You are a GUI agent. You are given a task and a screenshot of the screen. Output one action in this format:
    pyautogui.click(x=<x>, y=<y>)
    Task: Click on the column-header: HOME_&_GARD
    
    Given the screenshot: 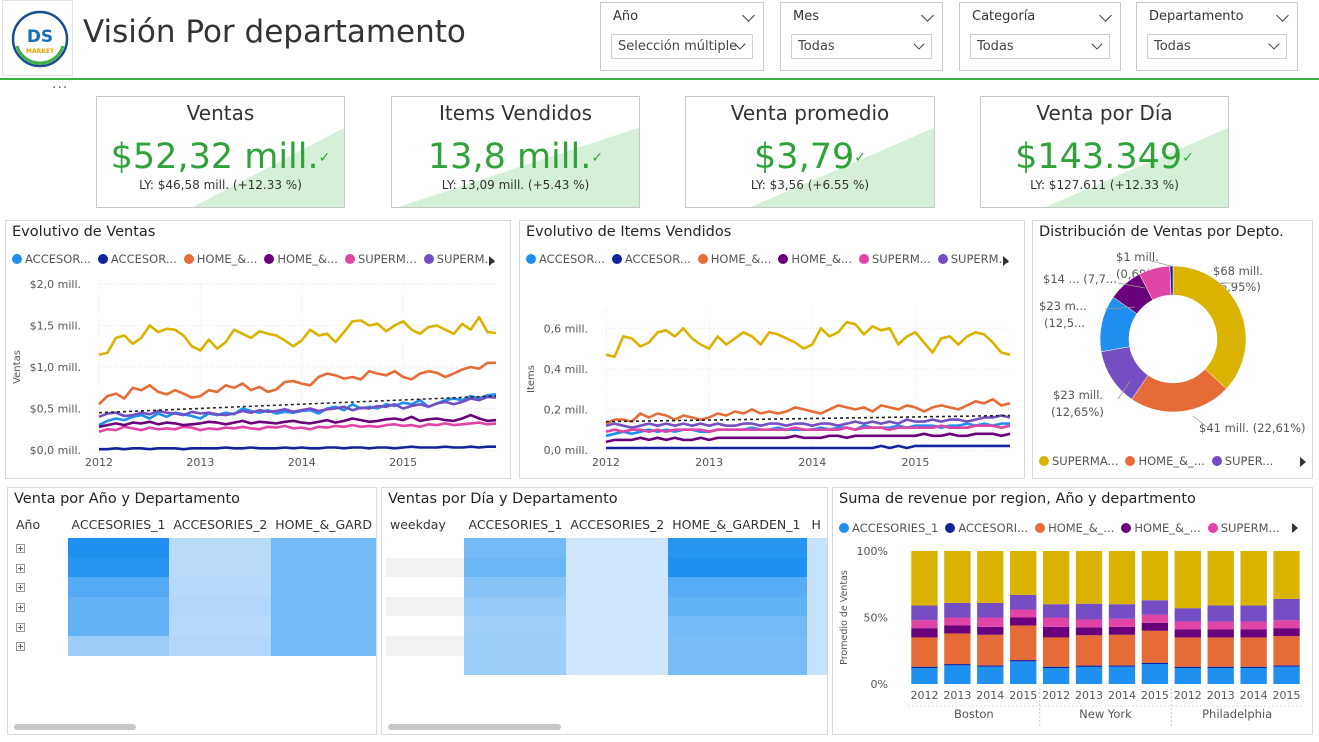 What is the action you would take?
    pyautogui.click(x=323, y=524)
    